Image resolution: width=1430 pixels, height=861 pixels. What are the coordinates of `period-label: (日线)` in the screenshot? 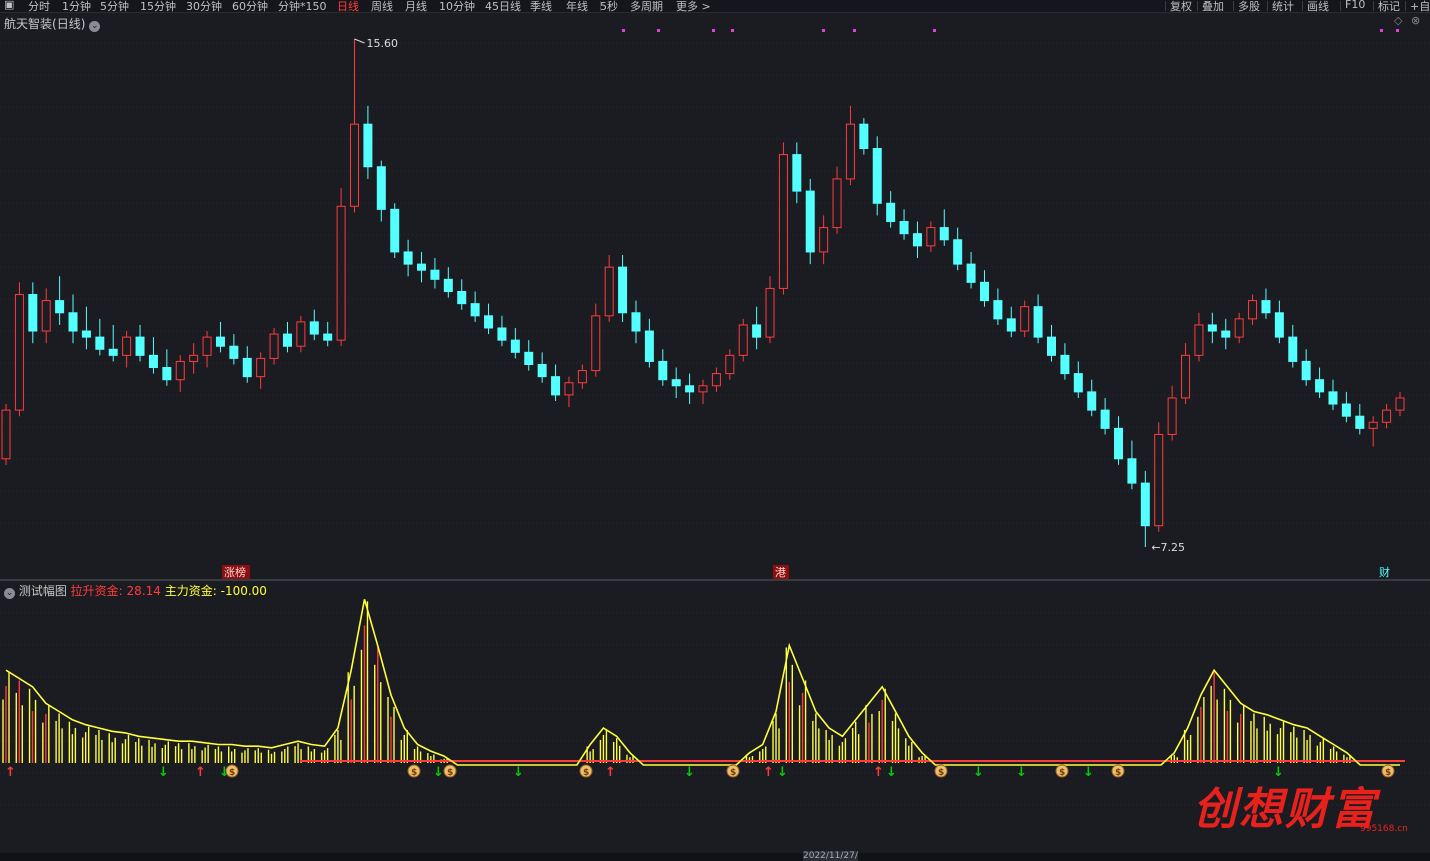 It's located at (69, 24).